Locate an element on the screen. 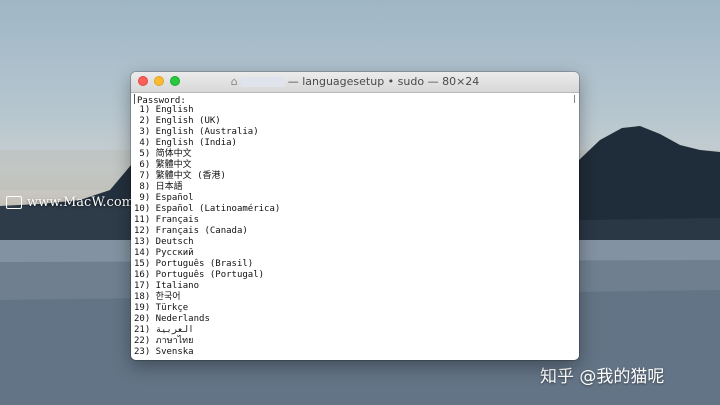  language-option: 13) Deutsch is located at coordinates (164, 242).